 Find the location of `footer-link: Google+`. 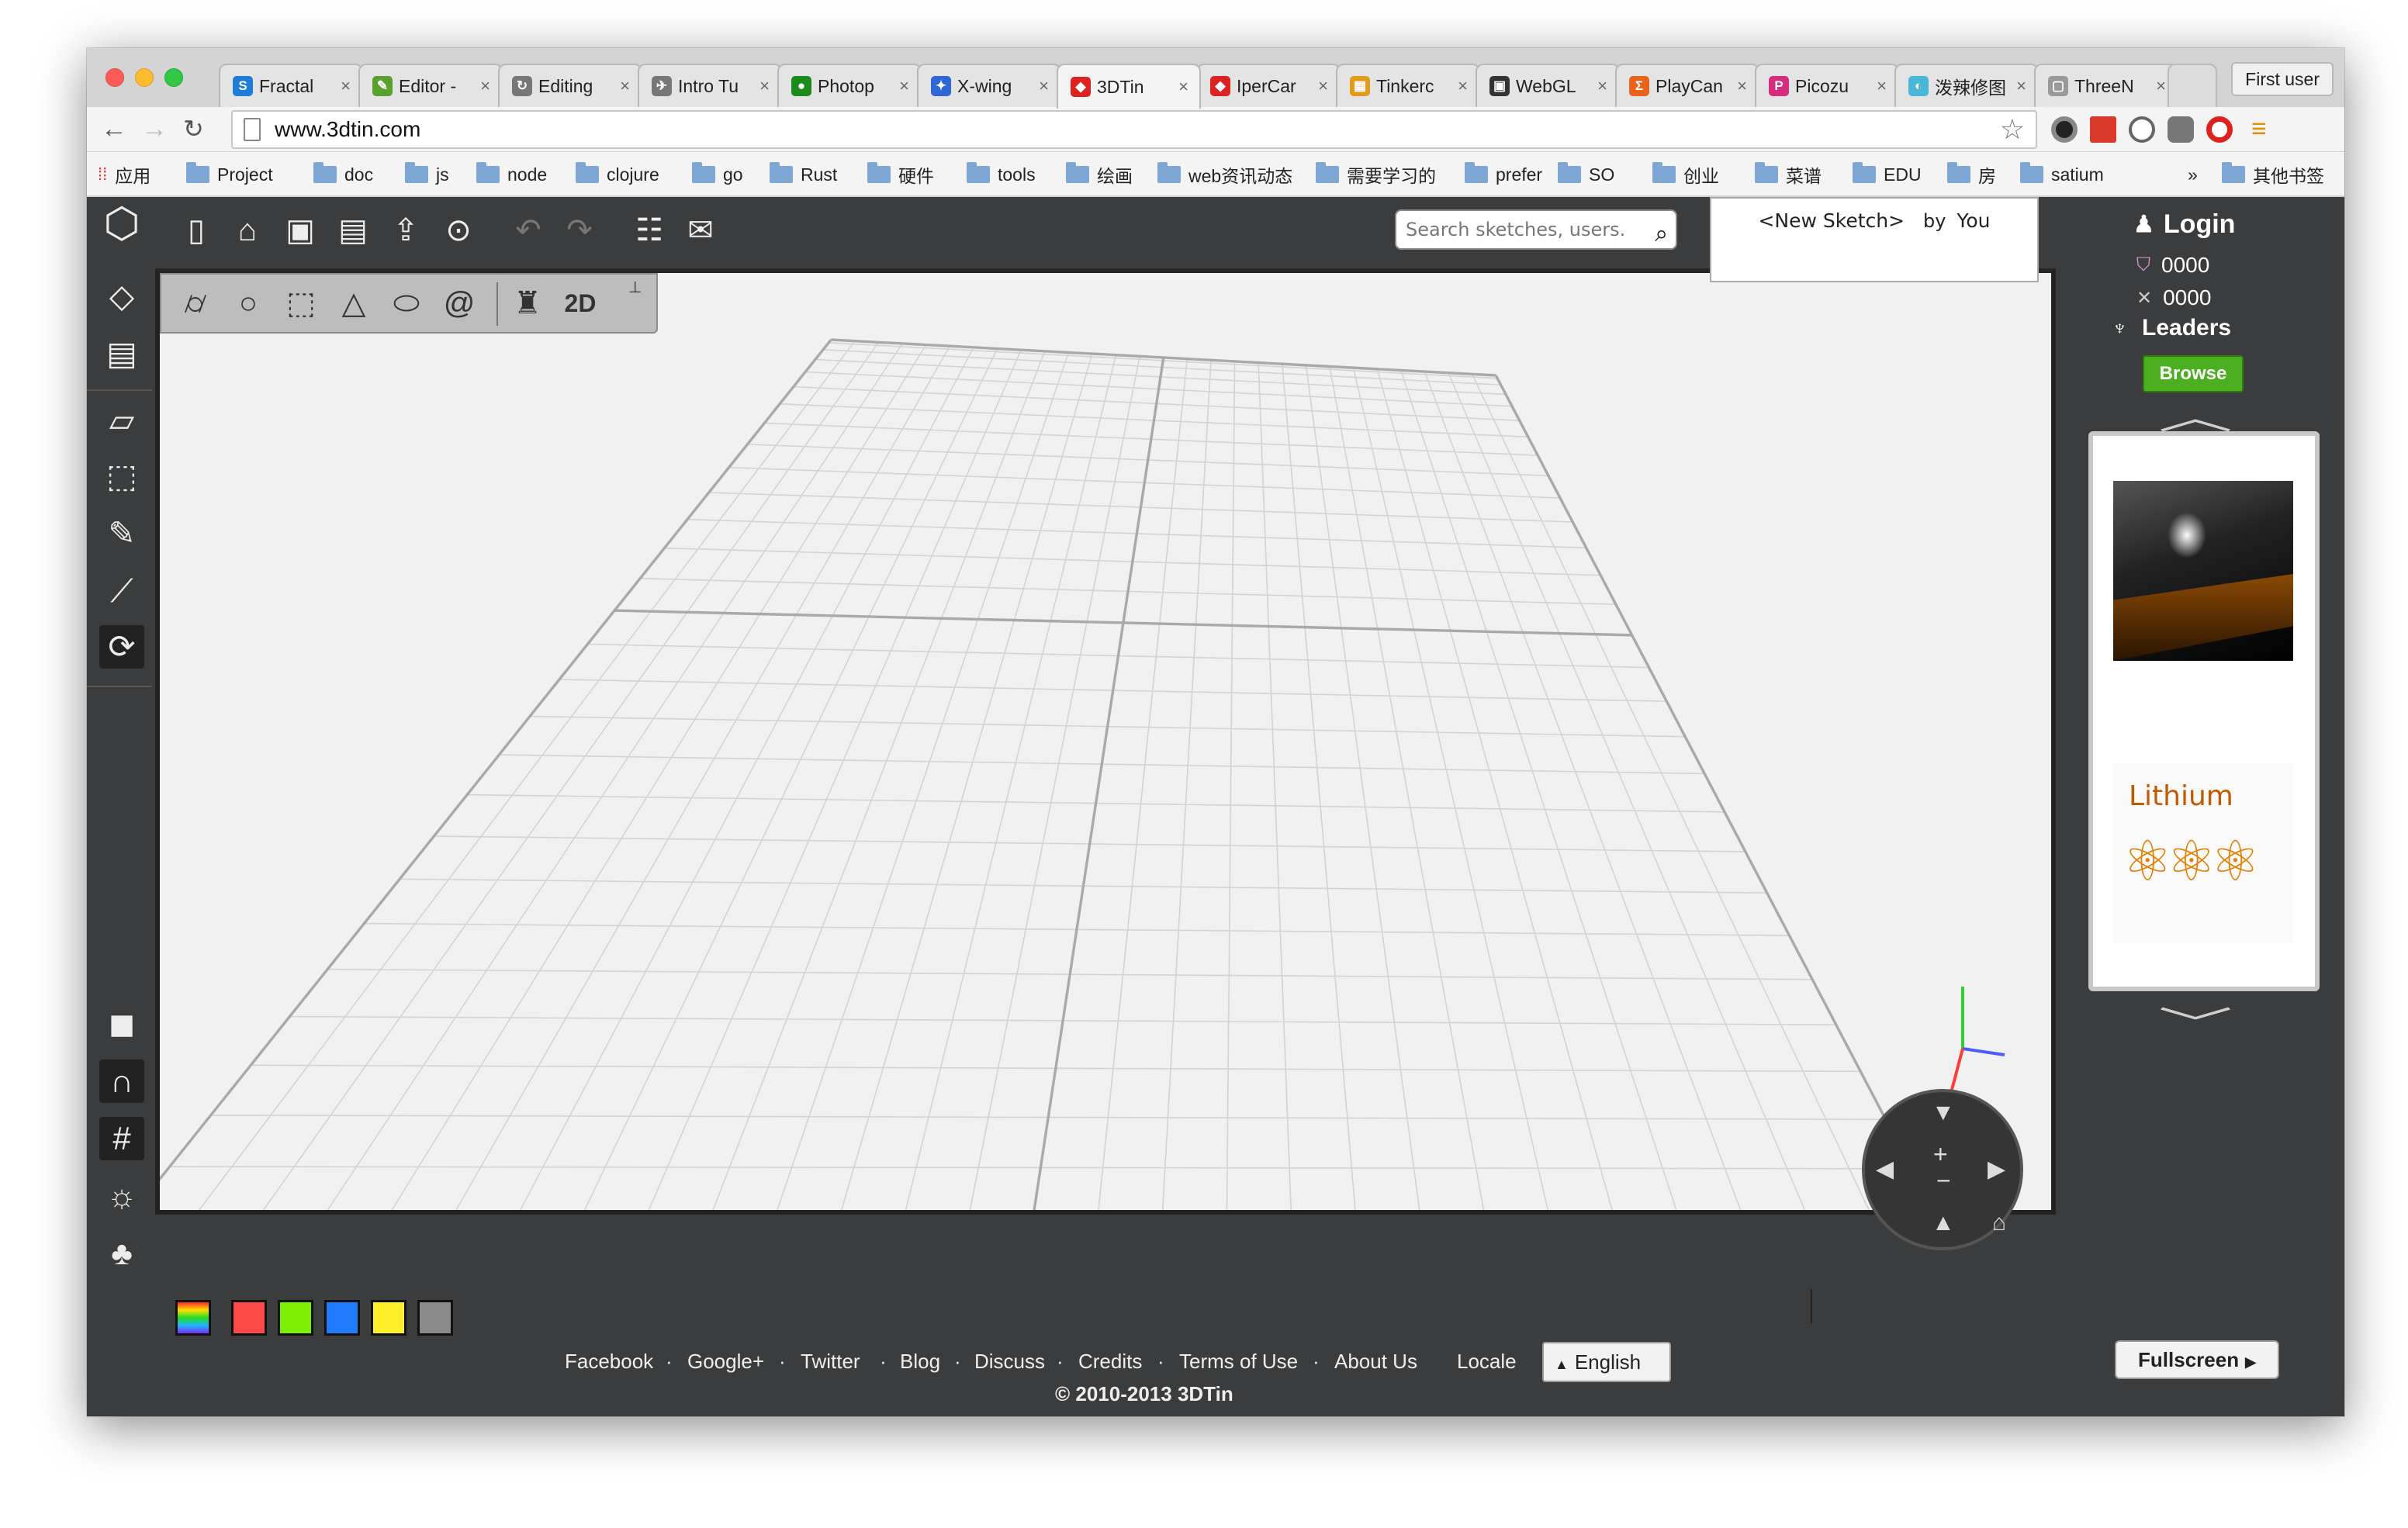

footer-link: Google+ is located at coordinates (725, 1362).